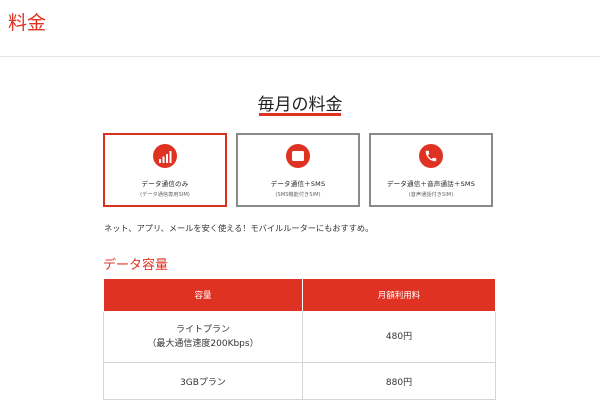 This screenshot has height=400, width=600. What do you see at coordinates (202, 330) in the screenshot?
I see `capacity-label: ライトプラン` at bounding box center [202, 330].